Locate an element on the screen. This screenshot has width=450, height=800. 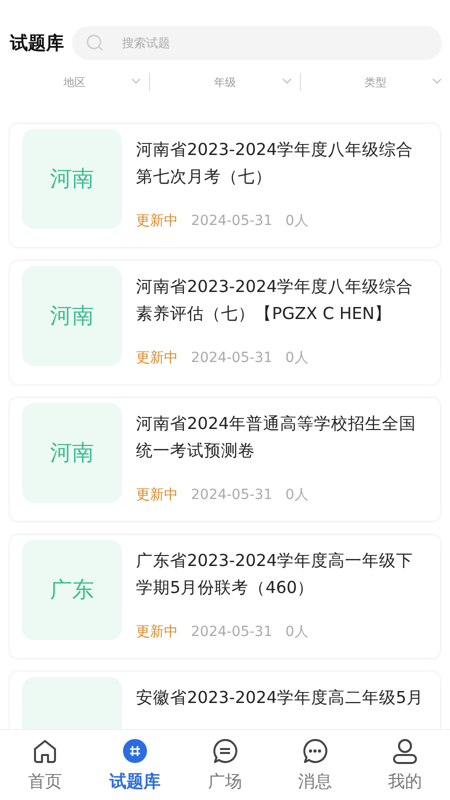
tab-item: 我的 is located at coordinates (405, 765).